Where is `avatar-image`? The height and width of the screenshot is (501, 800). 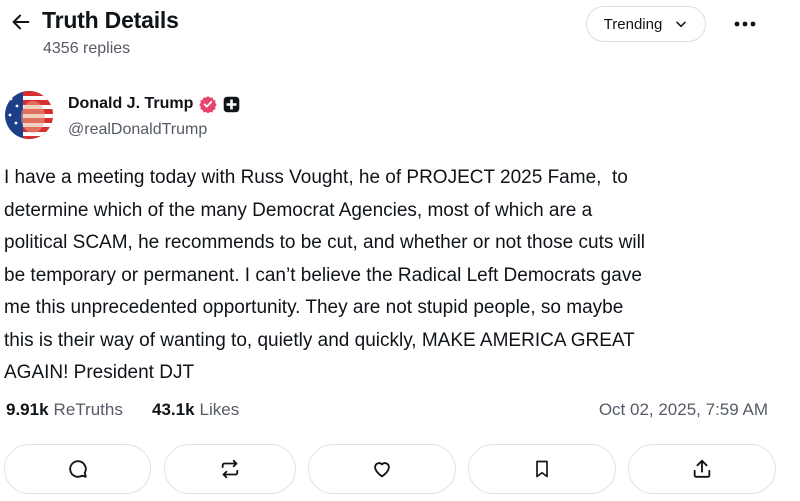
avatar-image is located at coordinates (29, 115).